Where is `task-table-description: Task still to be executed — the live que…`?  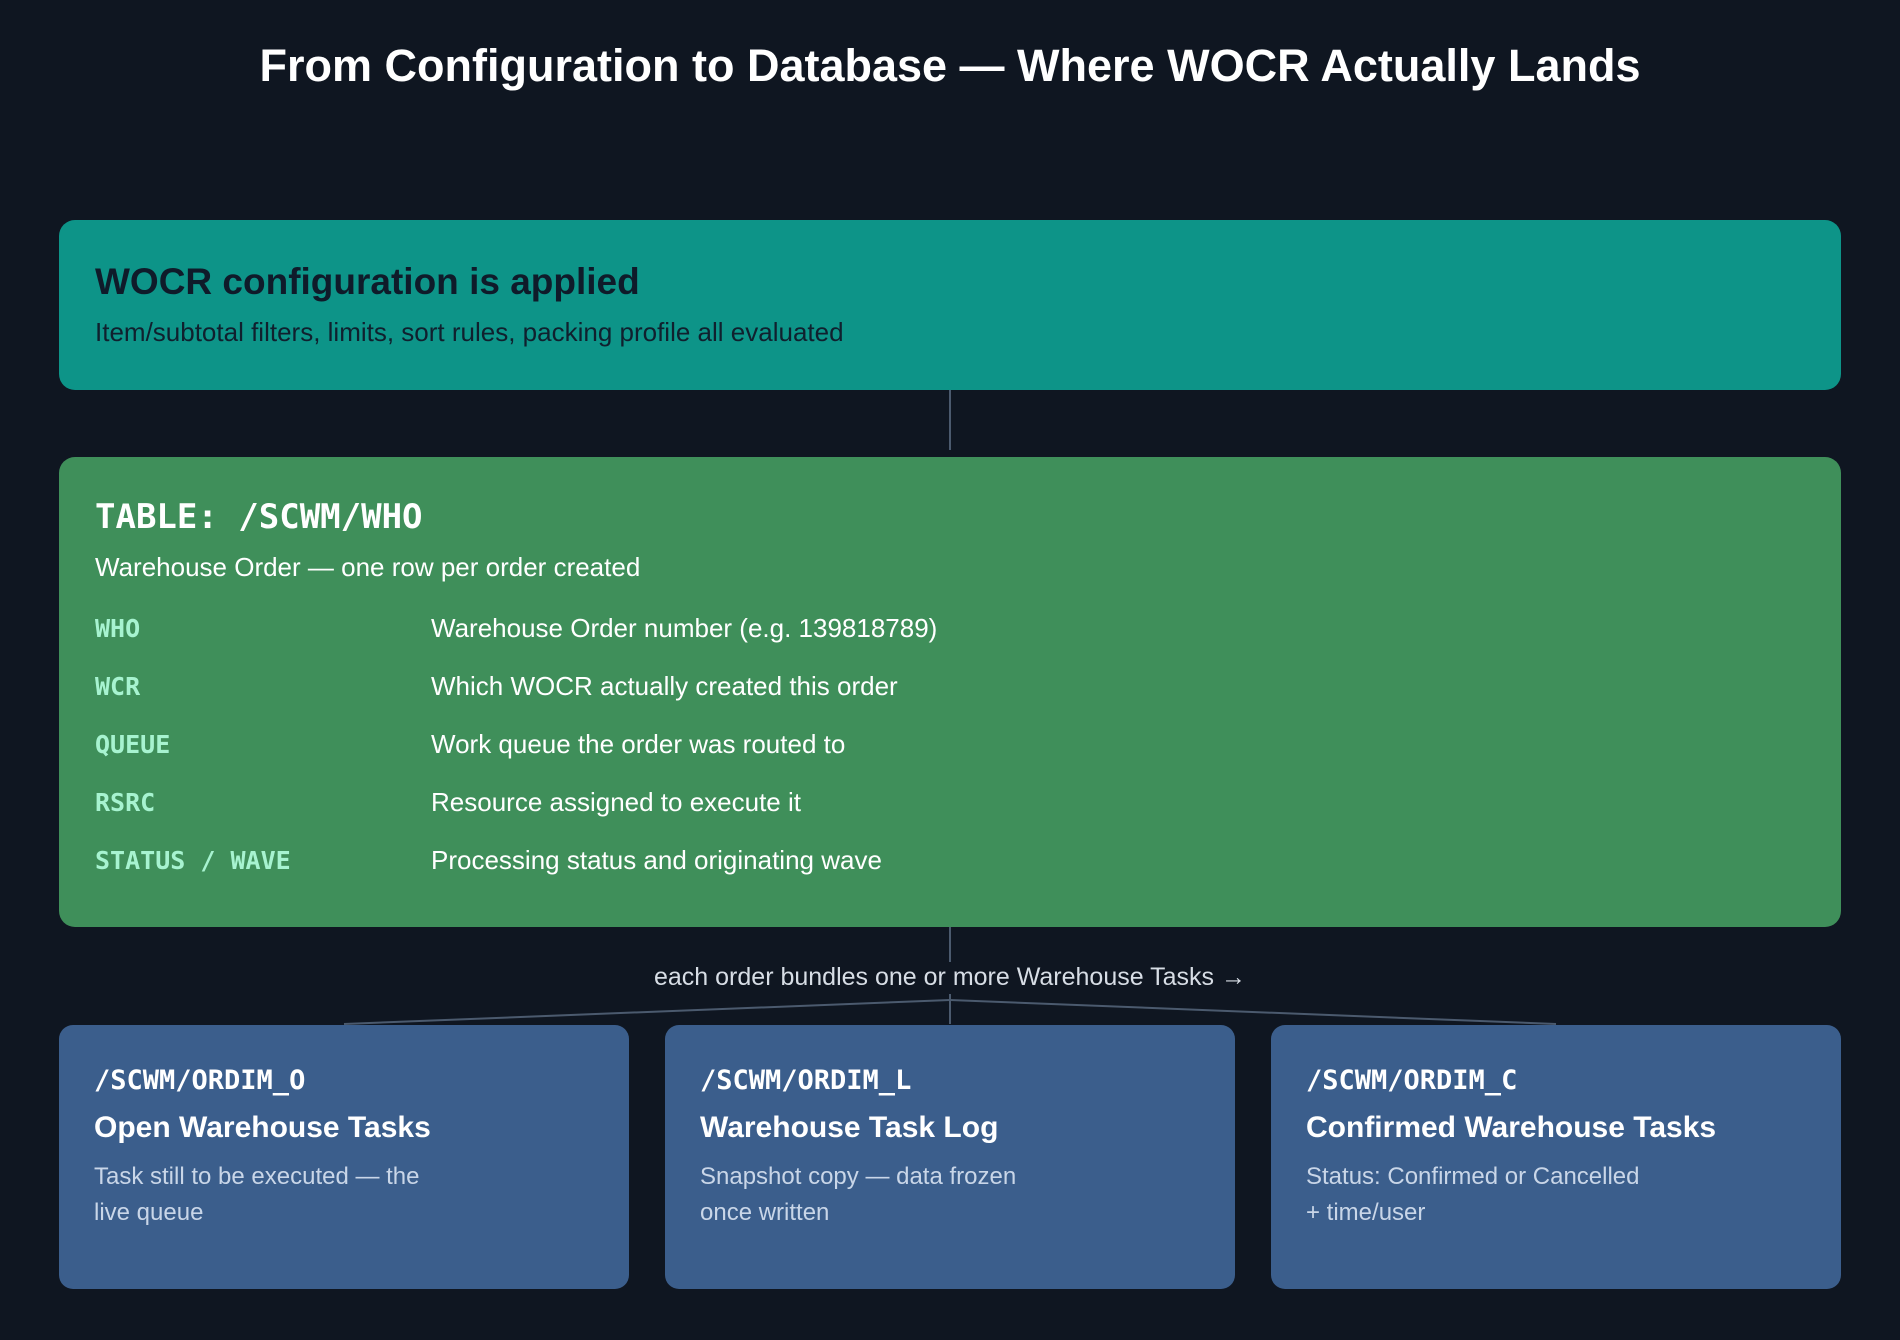 task-table-description: Task still to be executed — the live que… is located at coordinates (257, 1194).